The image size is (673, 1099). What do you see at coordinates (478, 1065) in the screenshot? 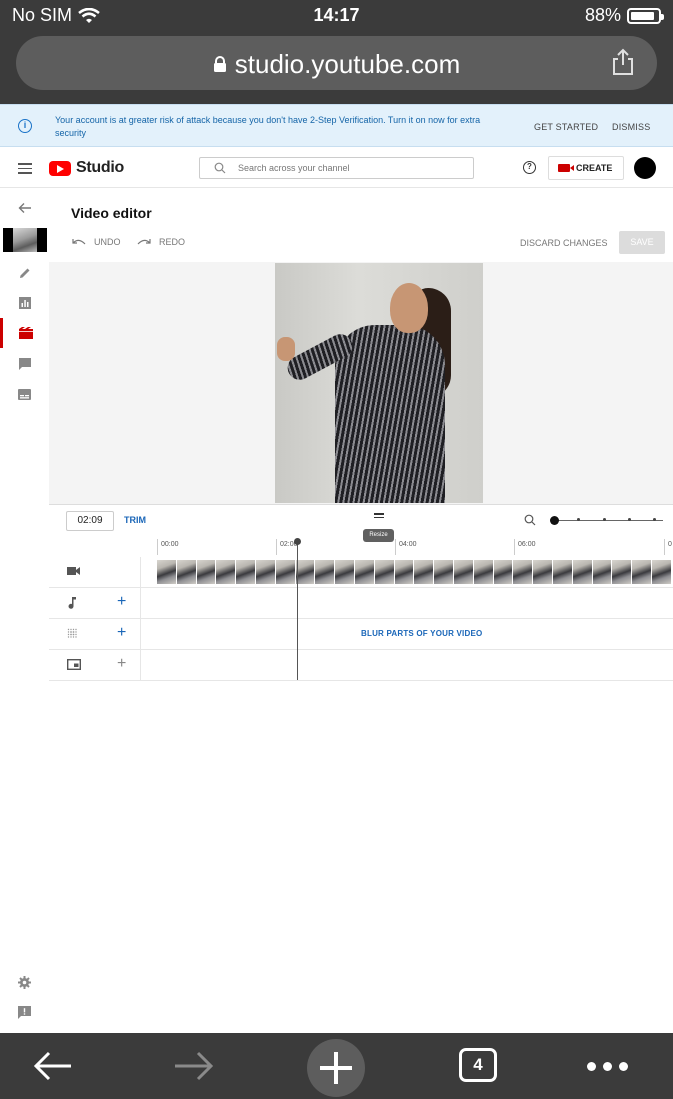
I see `tab-count-button: 4` at bounding box center [478, 1065].